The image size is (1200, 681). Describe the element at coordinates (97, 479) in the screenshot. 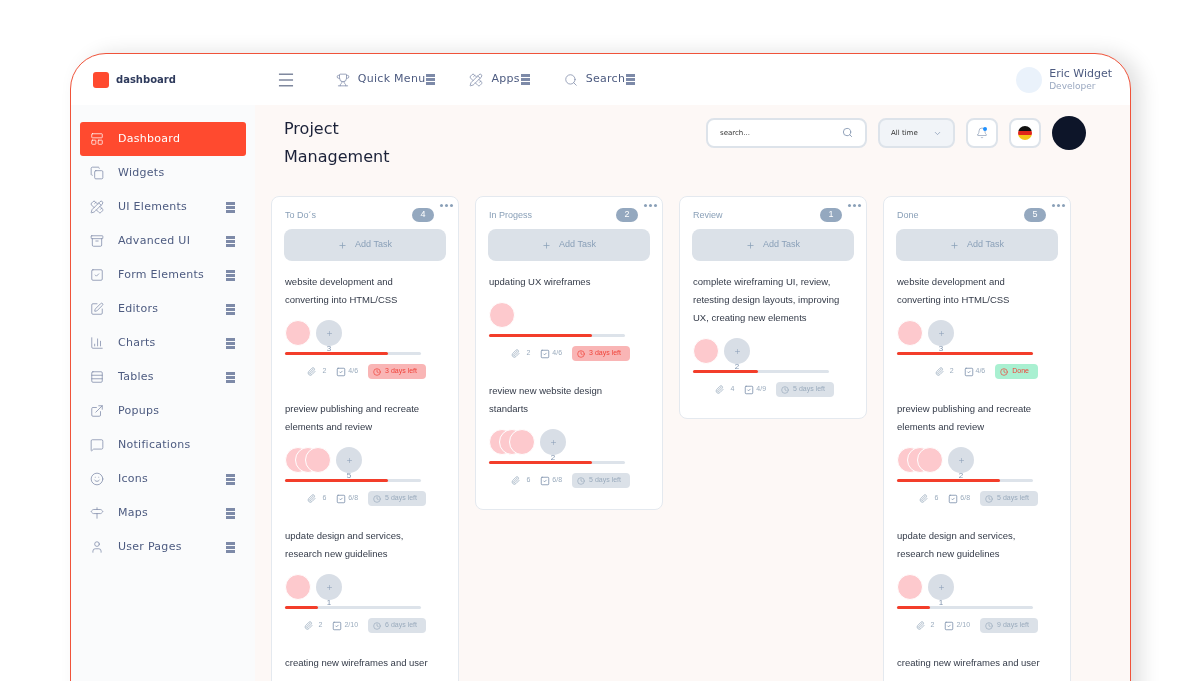

I see `smiley-icon` at that location.